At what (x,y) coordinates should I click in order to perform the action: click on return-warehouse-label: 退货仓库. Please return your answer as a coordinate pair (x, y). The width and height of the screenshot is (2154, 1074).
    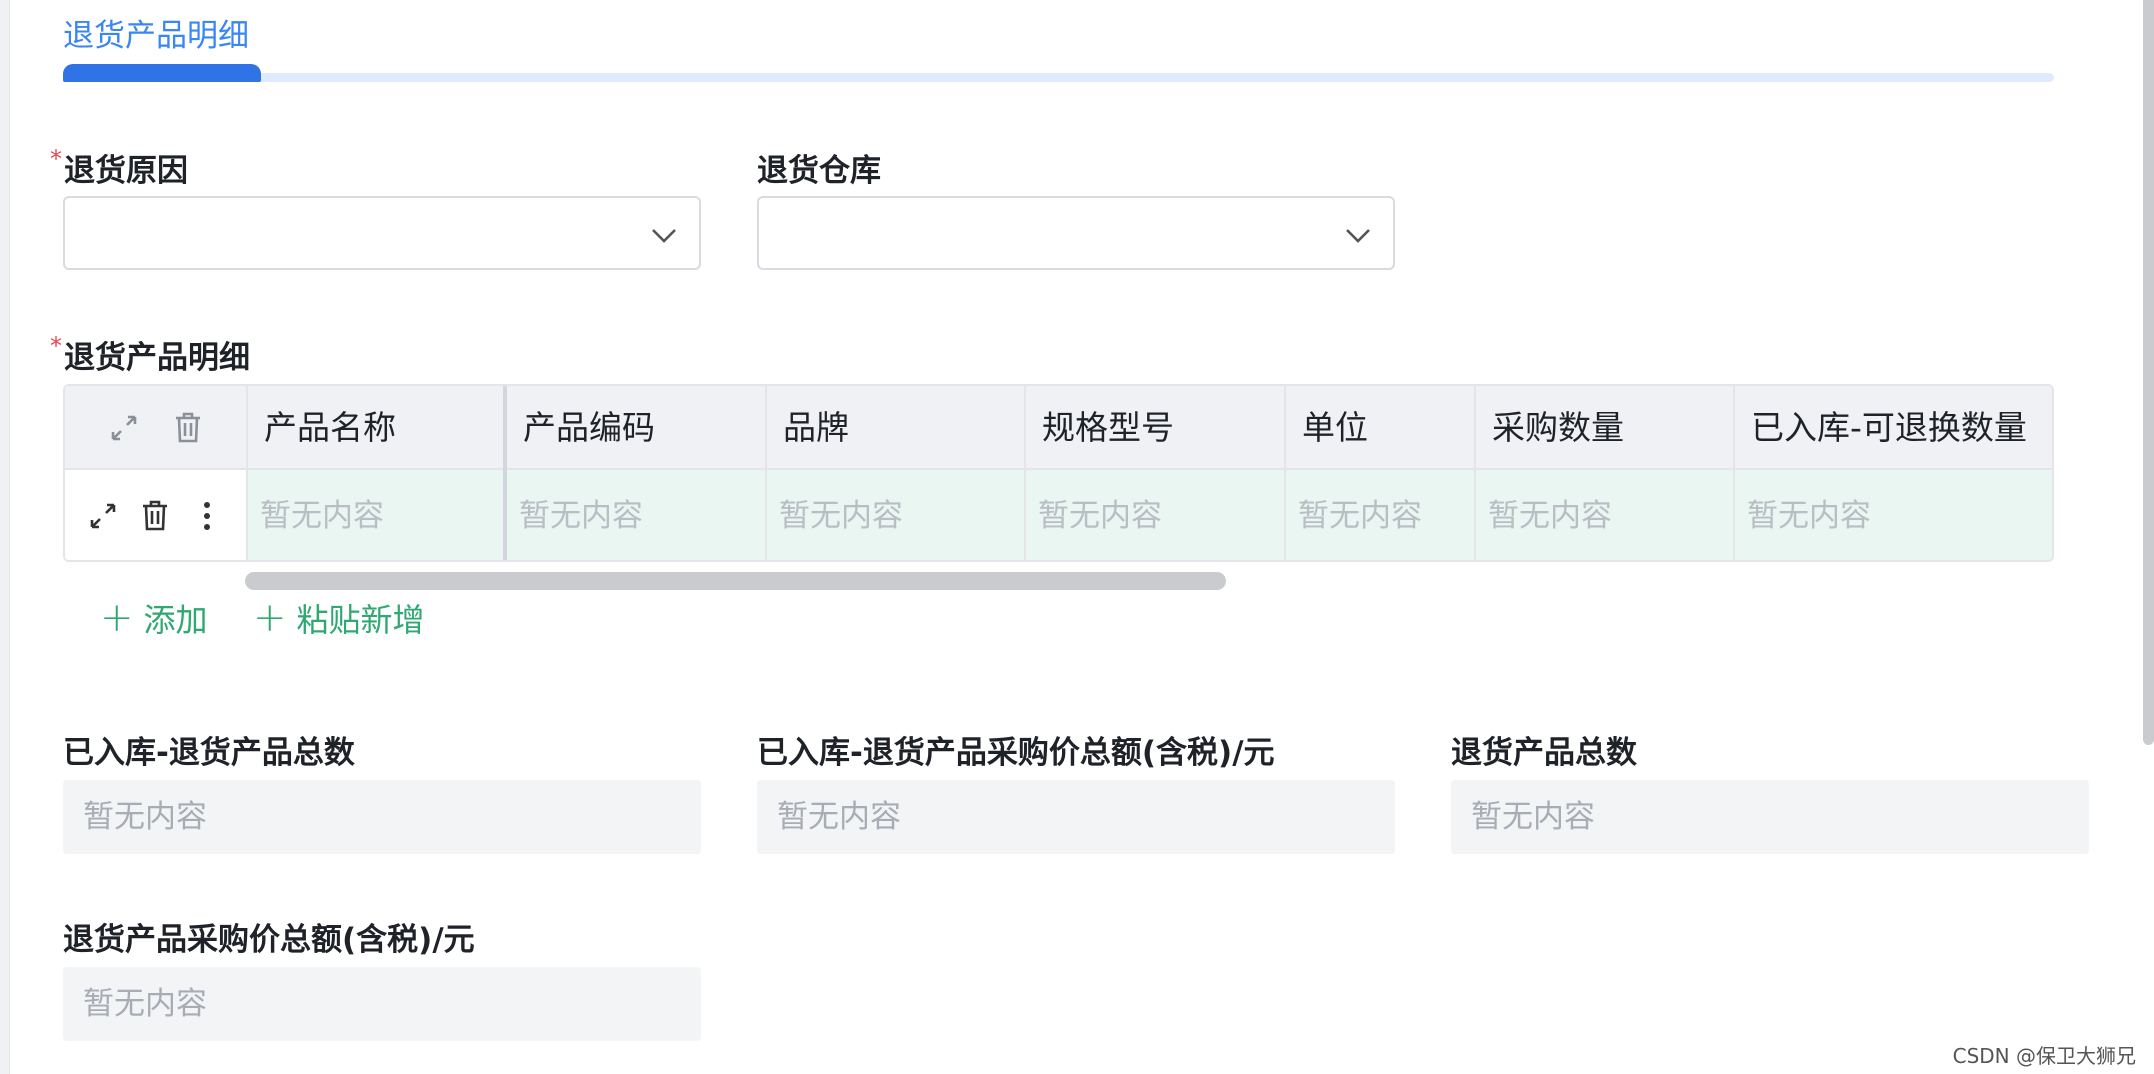
    Looking at the image, I should click on (819, 171).